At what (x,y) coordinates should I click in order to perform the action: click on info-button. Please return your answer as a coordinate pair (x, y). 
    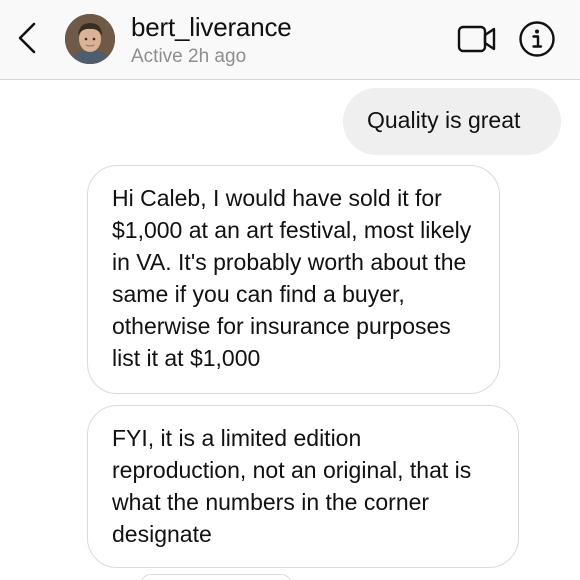
    Looking at the image, I should click on (537, 39).